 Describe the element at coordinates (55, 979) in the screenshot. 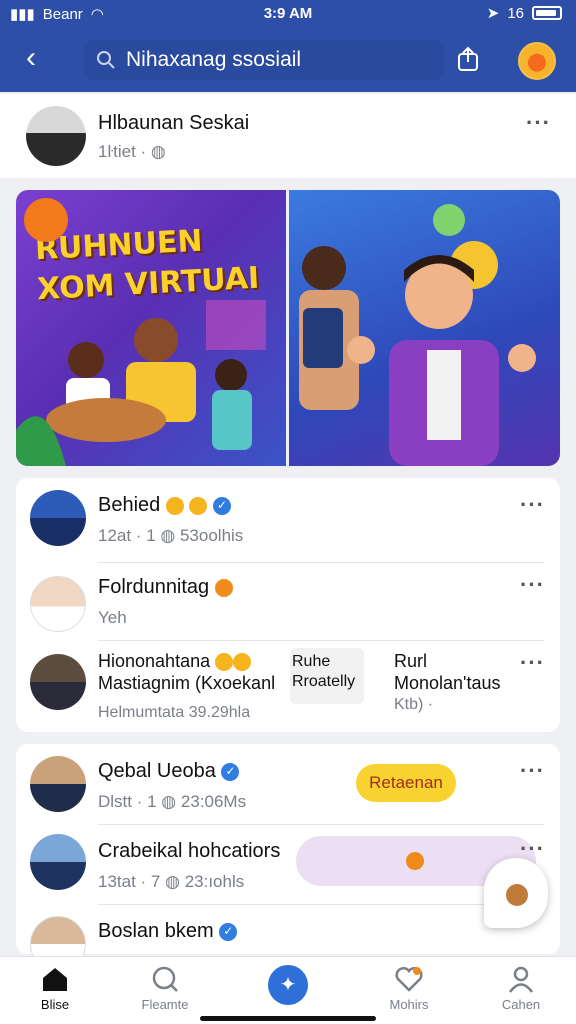

I see `home-icon` at that location.